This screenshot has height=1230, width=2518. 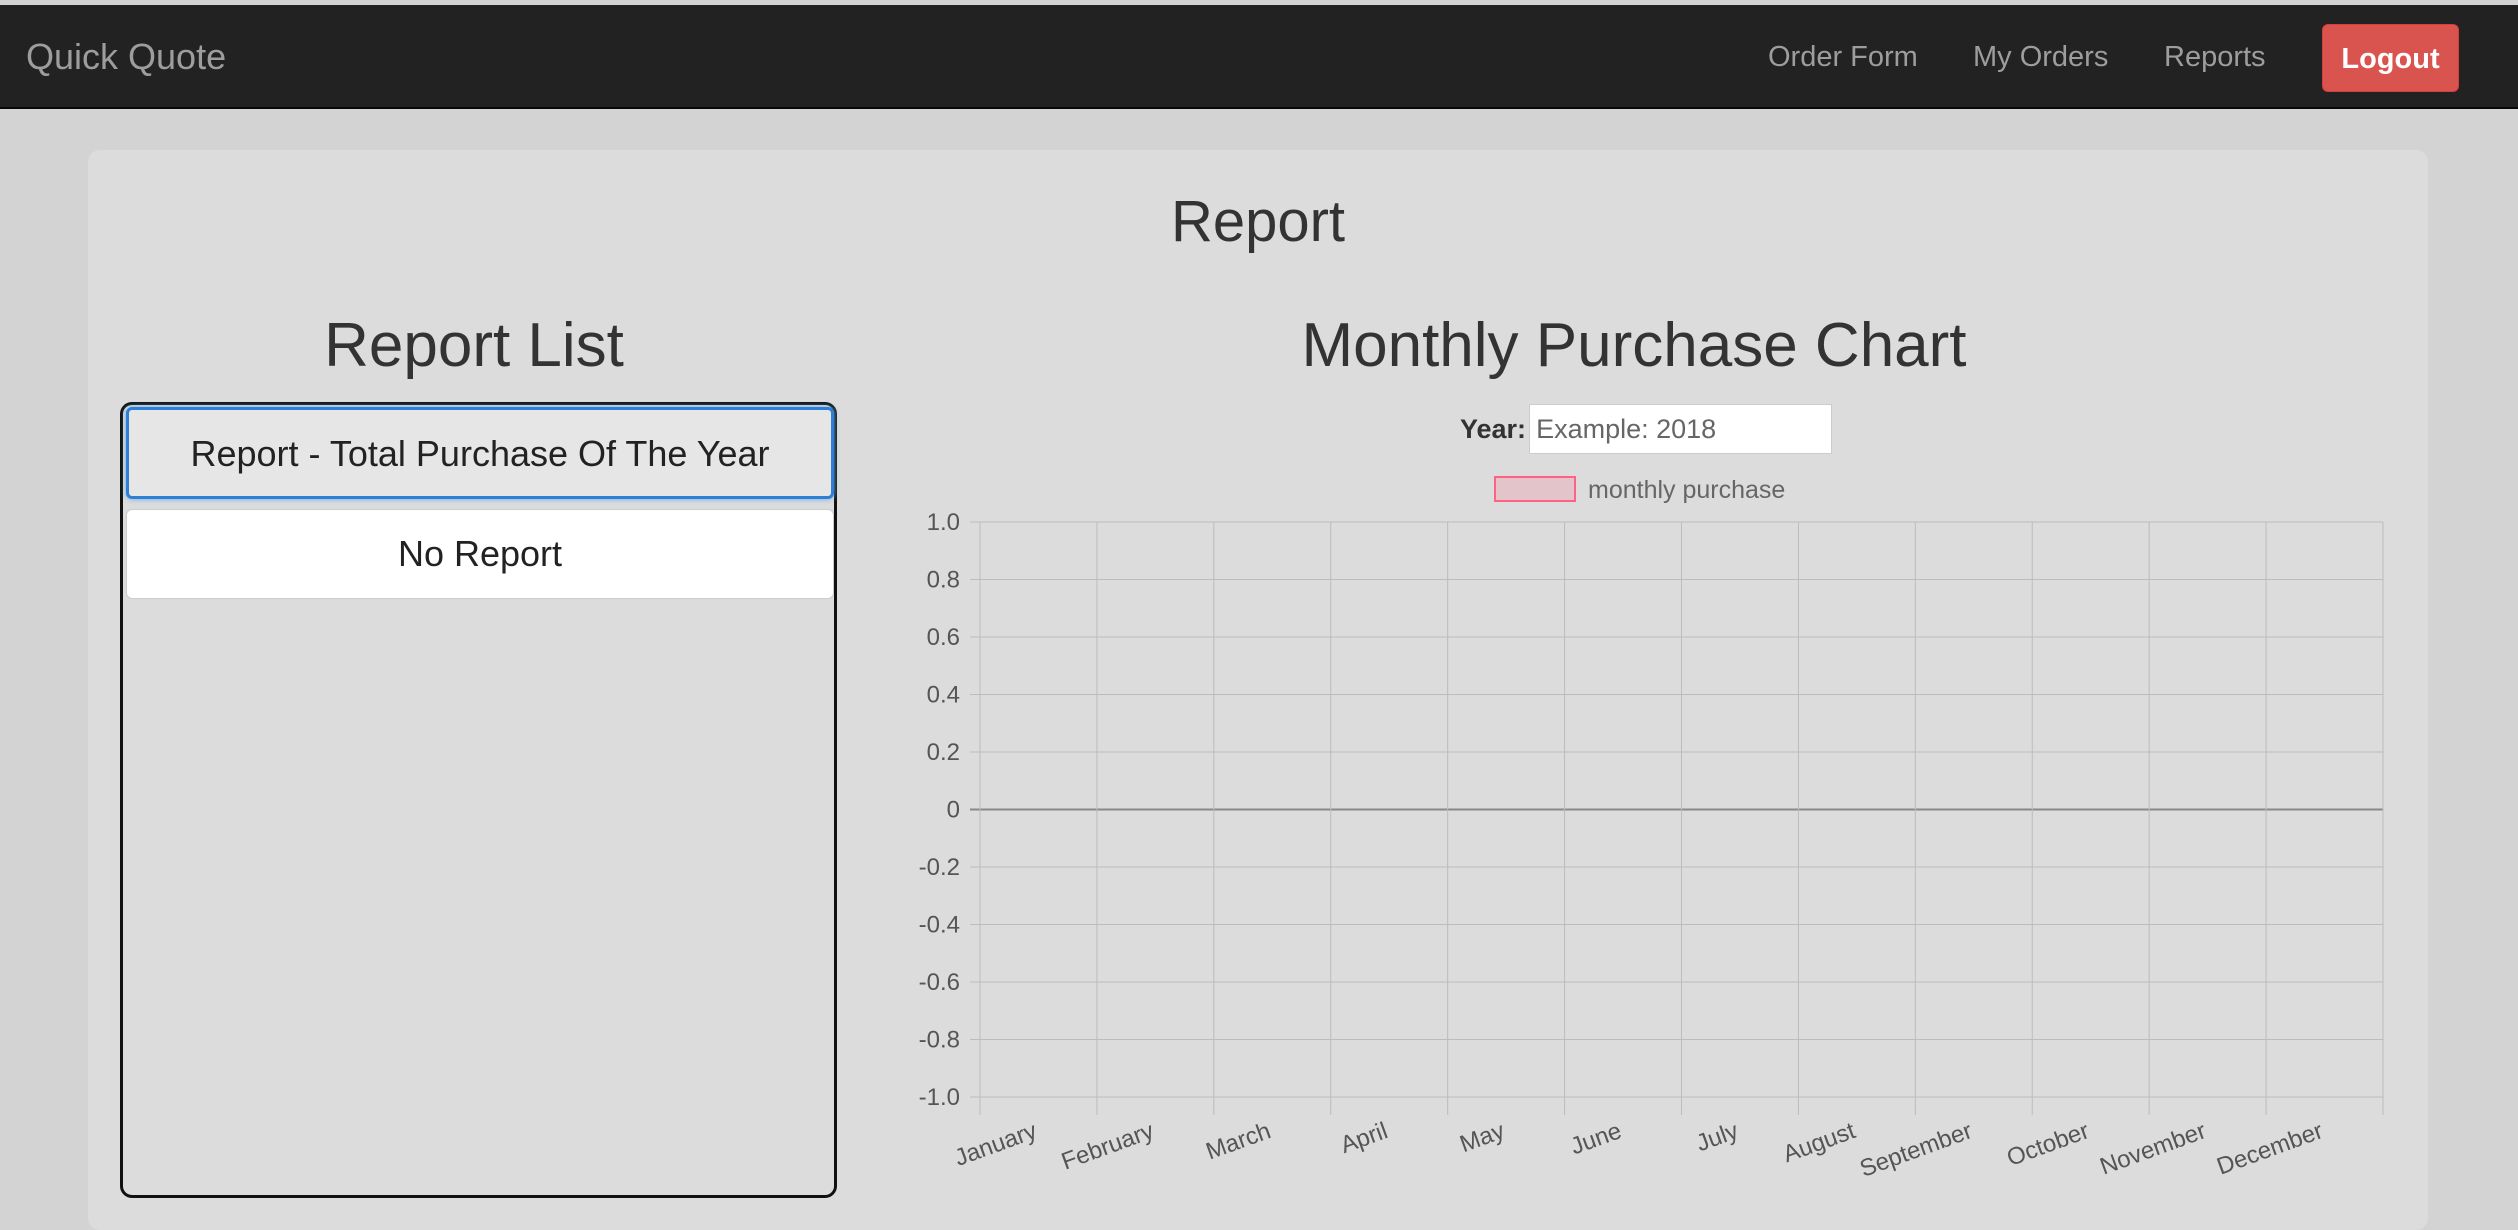 What do you see at coordinates (943, 637) in the screenshot?
I see `y-tick-label: 0.6` at bounding box center [943, 637].